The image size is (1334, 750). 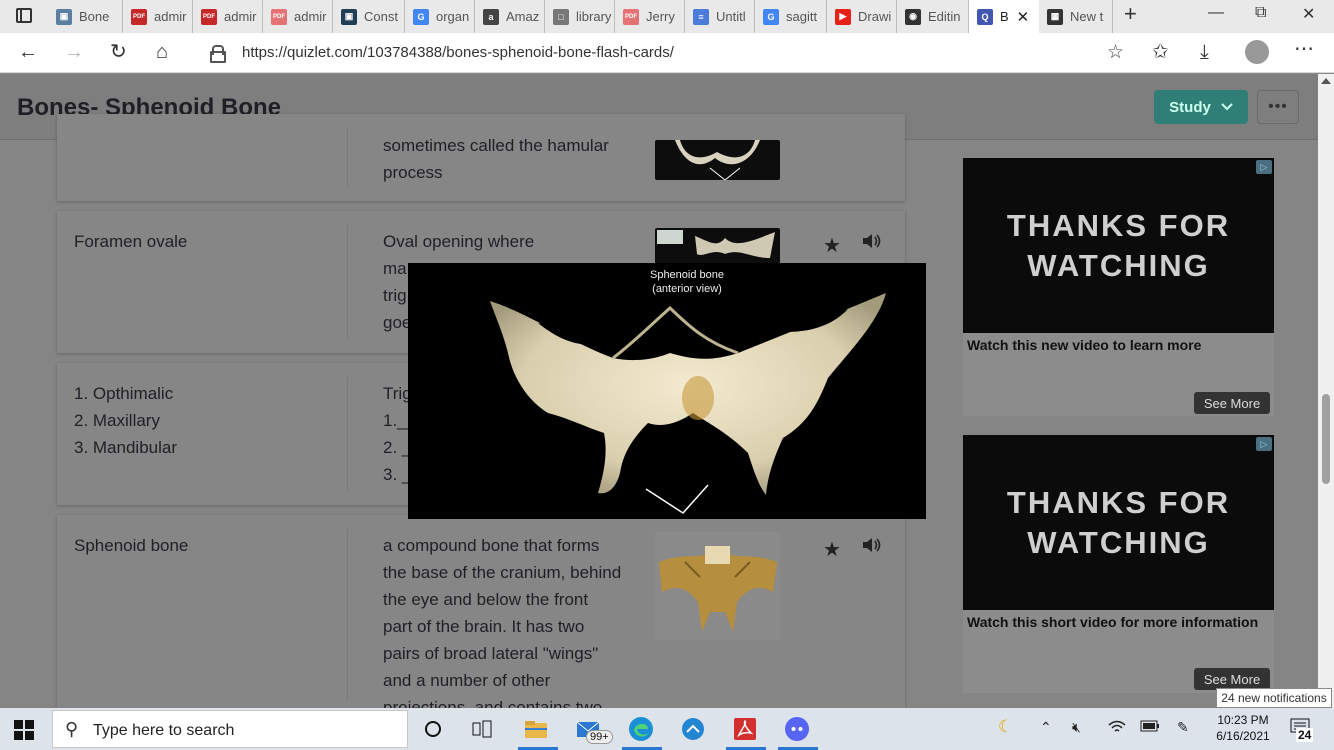 I want to click on browser-tab: ≡ Untitl, so click(x=720, y=16).